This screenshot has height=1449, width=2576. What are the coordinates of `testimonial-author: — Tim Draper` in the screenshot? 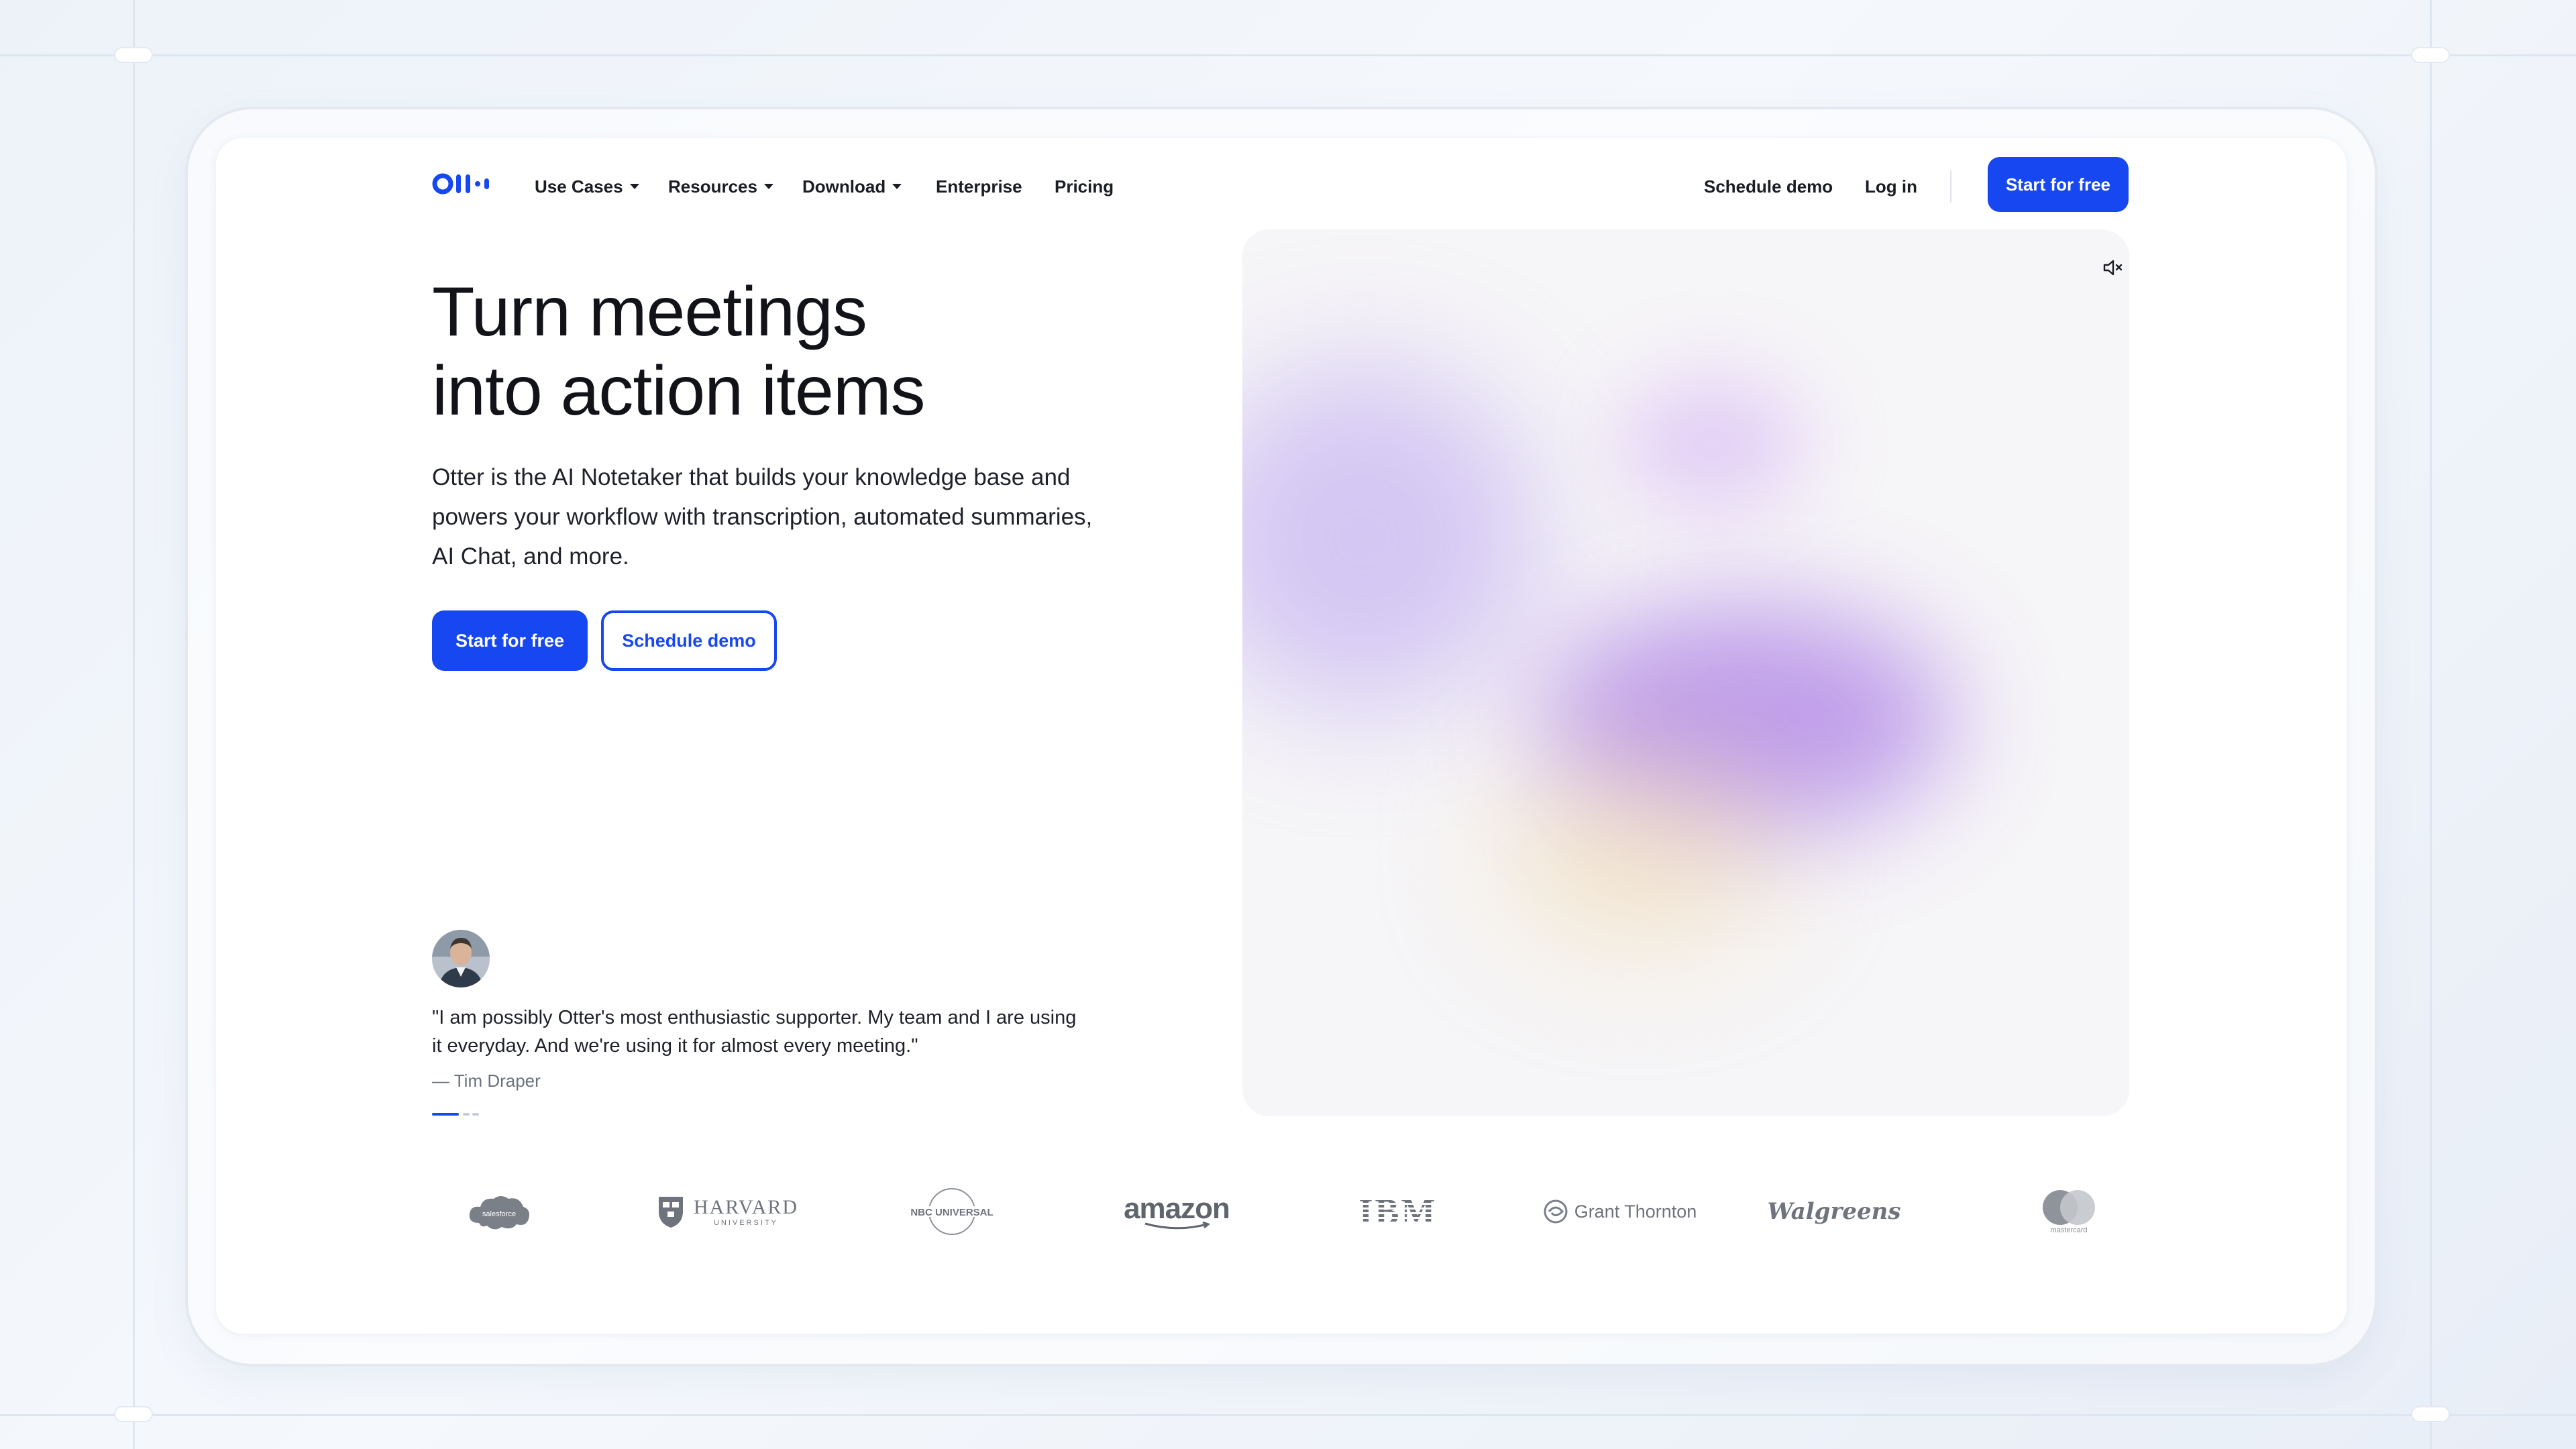 It's located at (486, 1081).